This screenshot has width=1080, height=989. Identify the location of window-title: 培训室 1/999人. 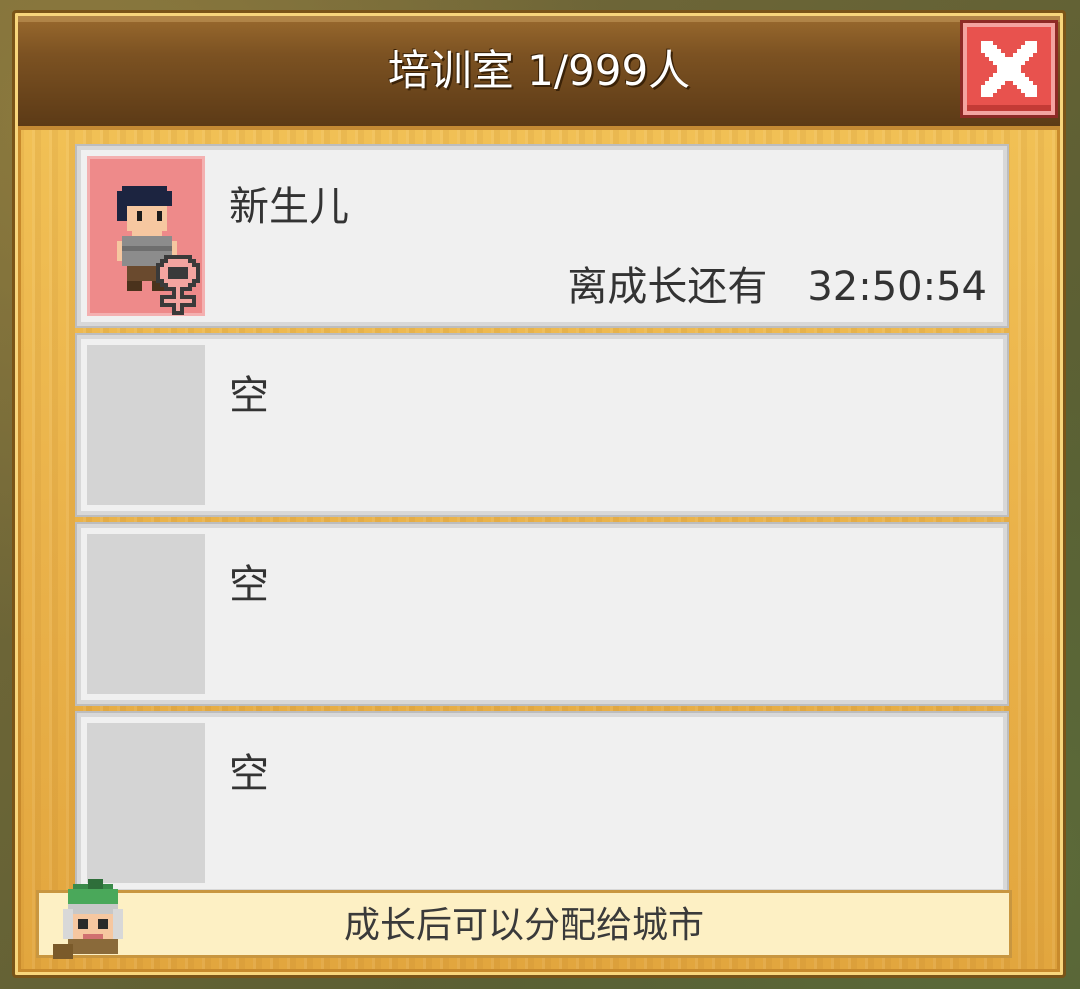
(539, 70).